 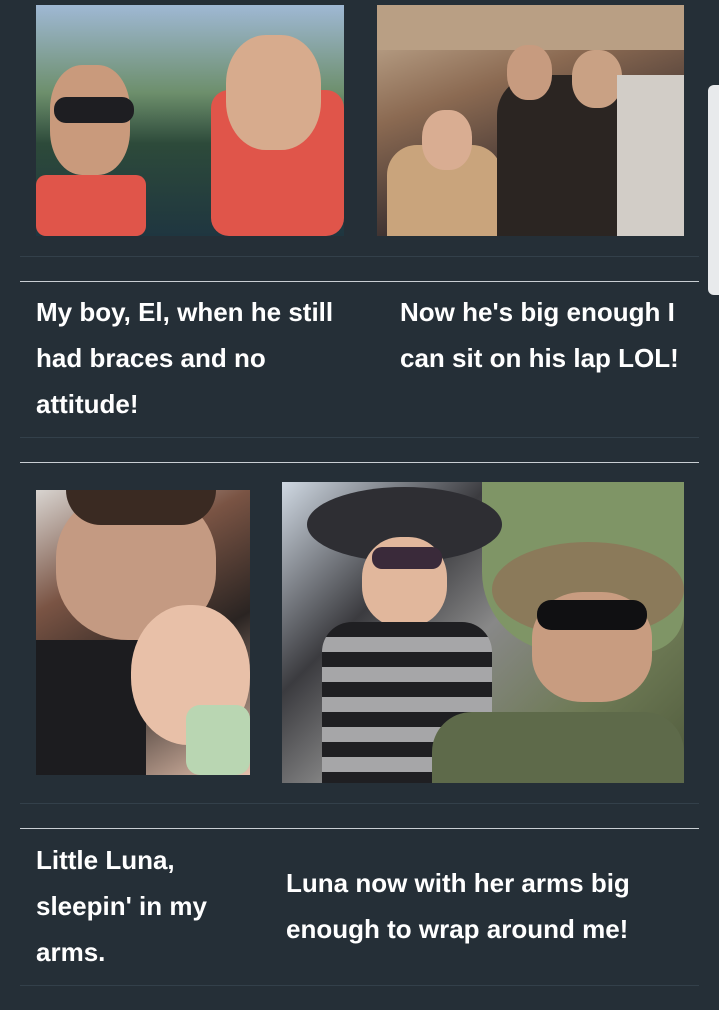 What do you see at coordinates (592, 615) in the screenshot?
I see `man-sunglasses` at bounding box center [592, 615].